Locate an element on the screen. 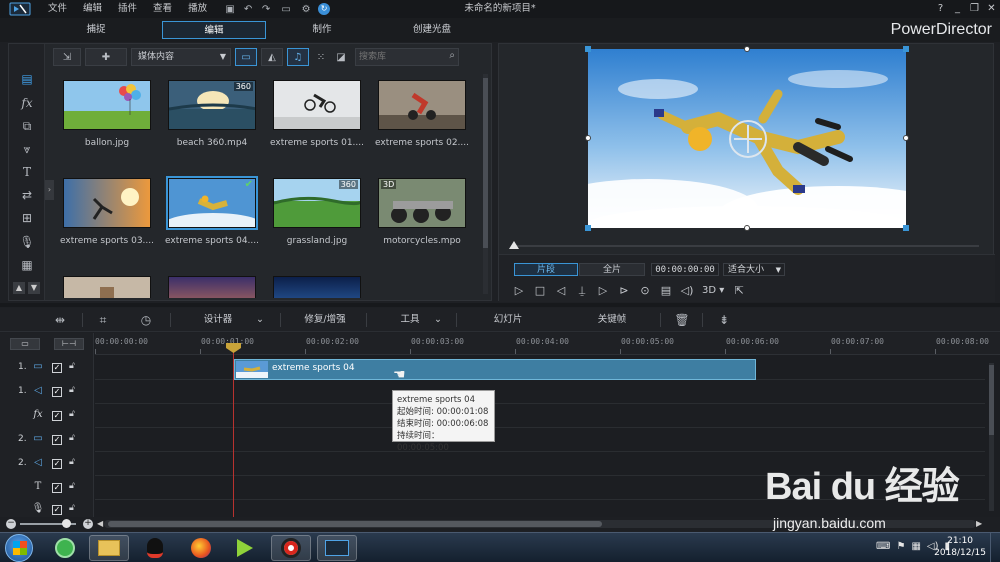  delete-trash-icon: 🗑 is located at coordinates (682, 320).